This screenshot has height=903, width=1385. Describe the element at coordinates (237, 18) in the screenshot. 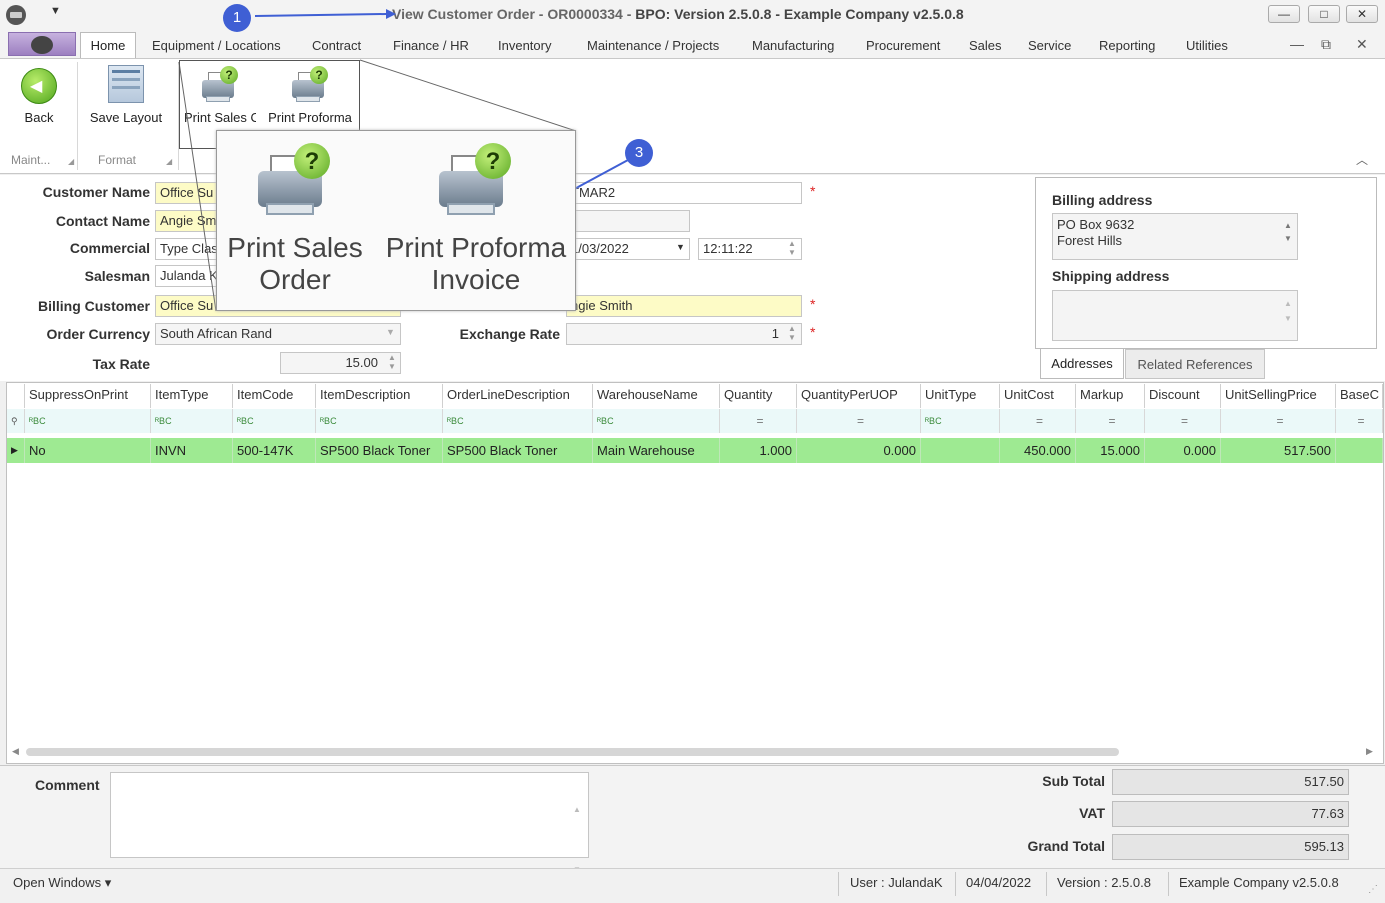

I see `annotation-marker-1: 1` at that location.